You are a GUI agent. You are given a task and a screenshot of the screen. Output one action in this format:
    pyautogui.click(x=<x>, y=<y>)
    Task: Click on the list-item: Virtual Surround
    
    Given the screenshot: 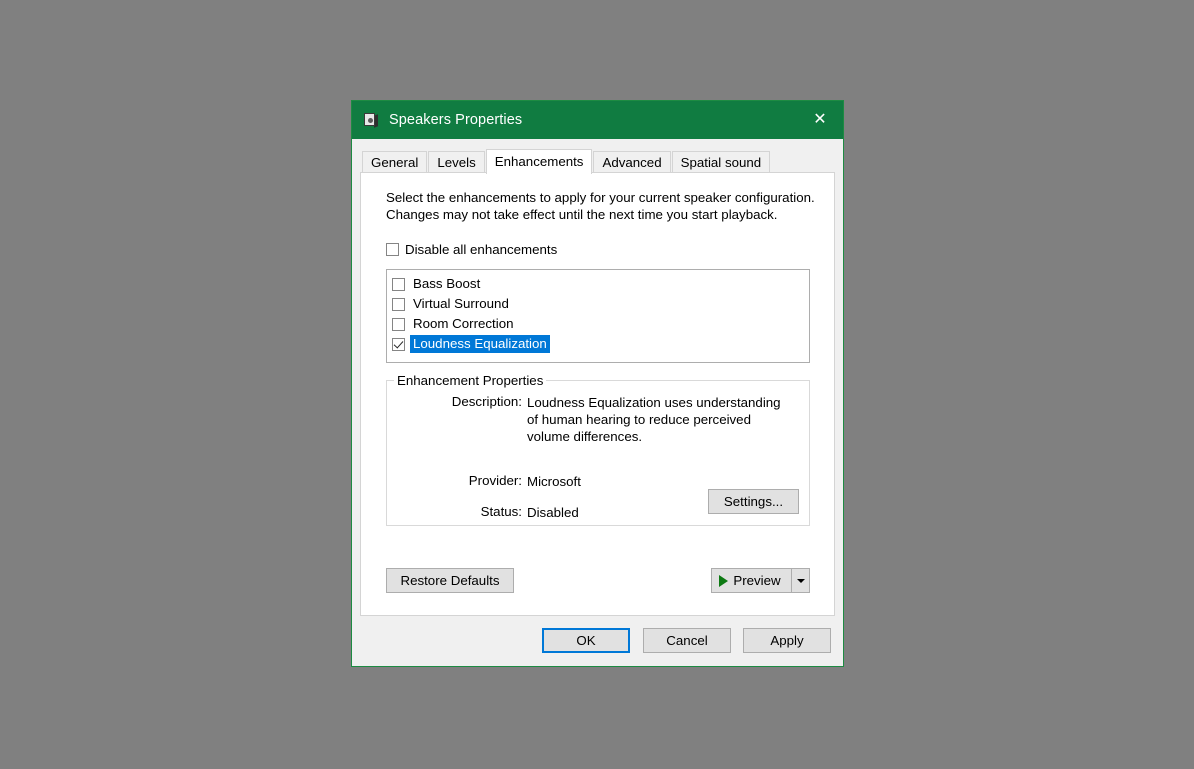 What is the action you would take?
    pyautogui.click(x=599, y=304)
    